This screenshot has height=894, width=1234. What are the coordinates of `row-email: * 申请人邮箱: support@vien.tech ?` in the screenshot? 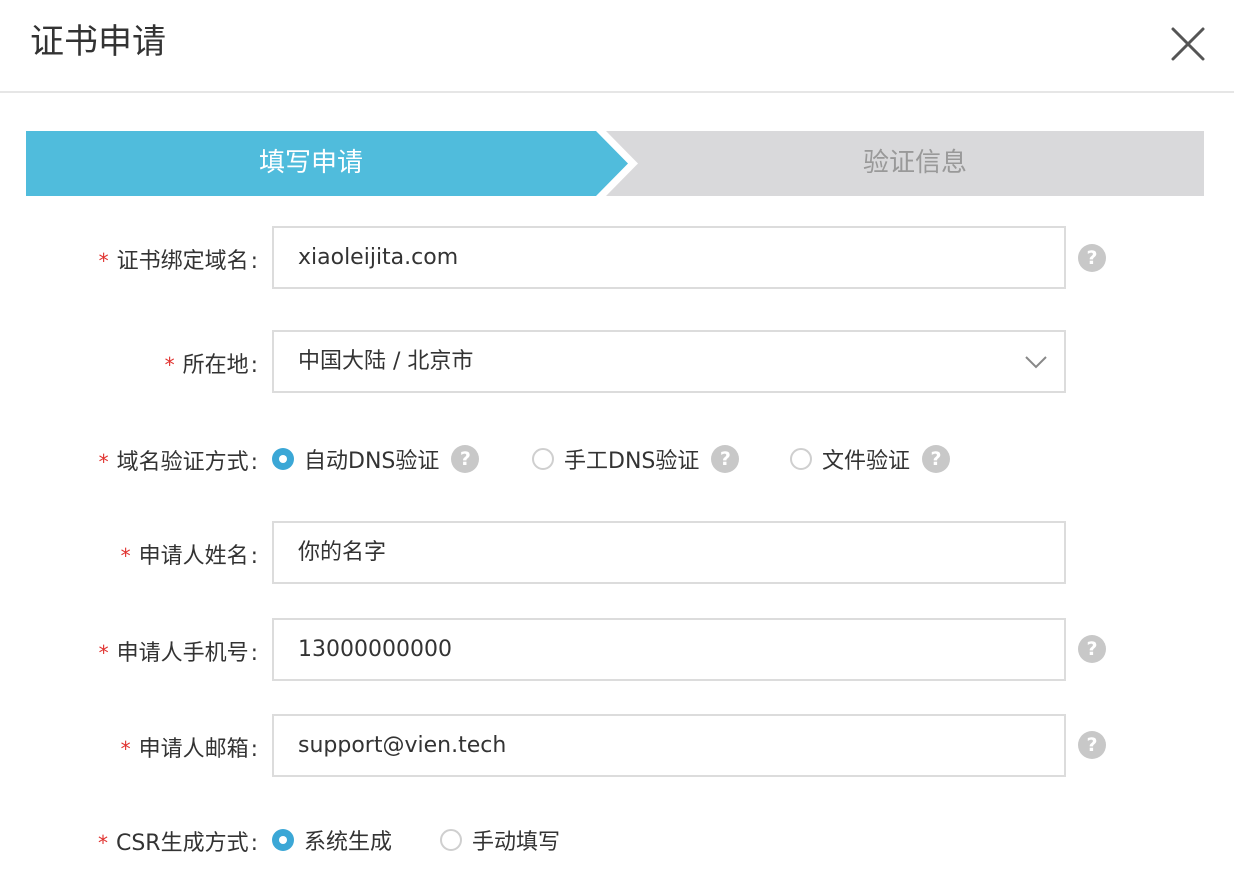 It's located at (617, 746).